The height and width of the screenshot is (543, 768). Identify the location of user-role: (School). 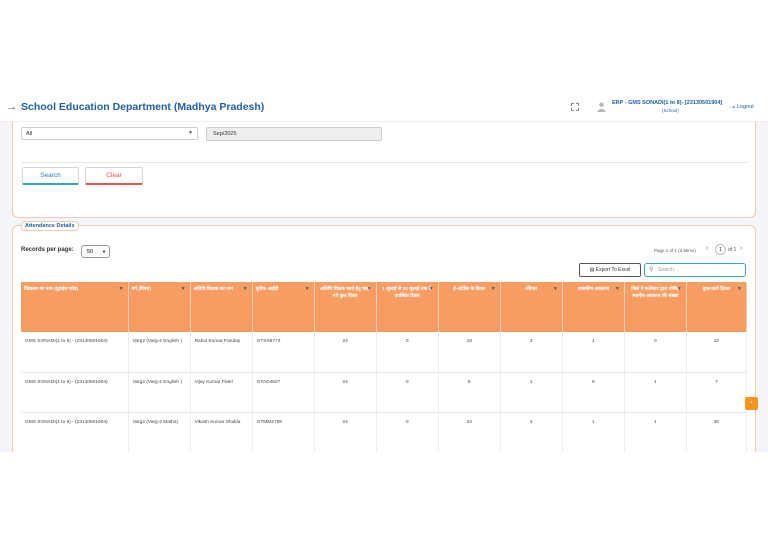
(670, 110).